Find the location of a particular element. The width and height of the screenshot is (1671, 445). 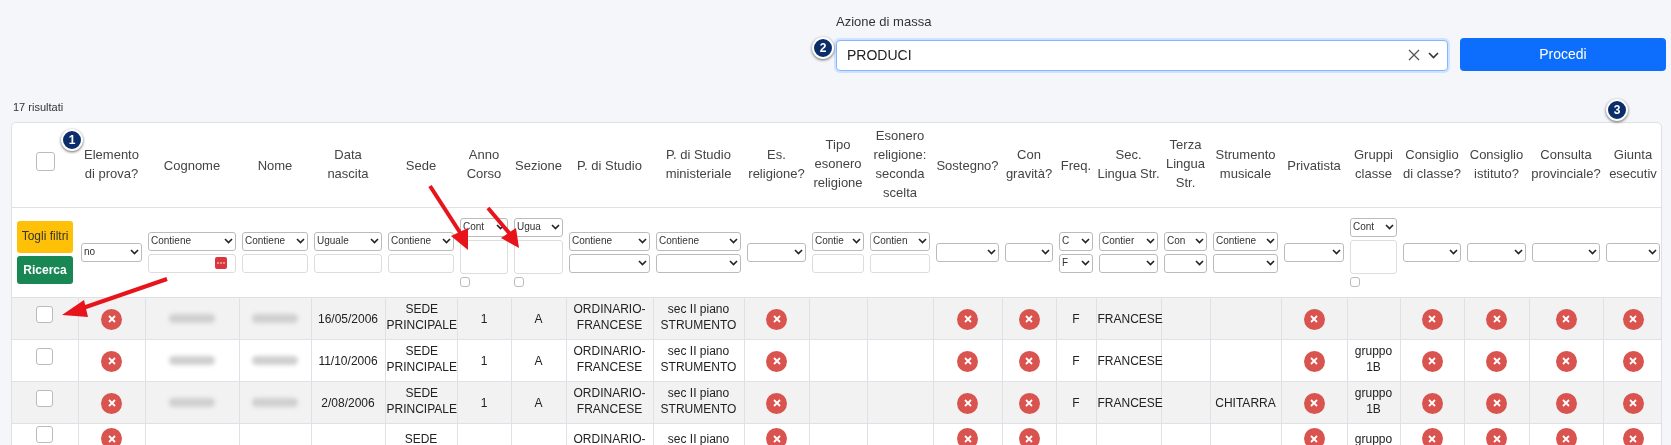

column-header: Strumento musicale is located at coordinates (1245, 163).